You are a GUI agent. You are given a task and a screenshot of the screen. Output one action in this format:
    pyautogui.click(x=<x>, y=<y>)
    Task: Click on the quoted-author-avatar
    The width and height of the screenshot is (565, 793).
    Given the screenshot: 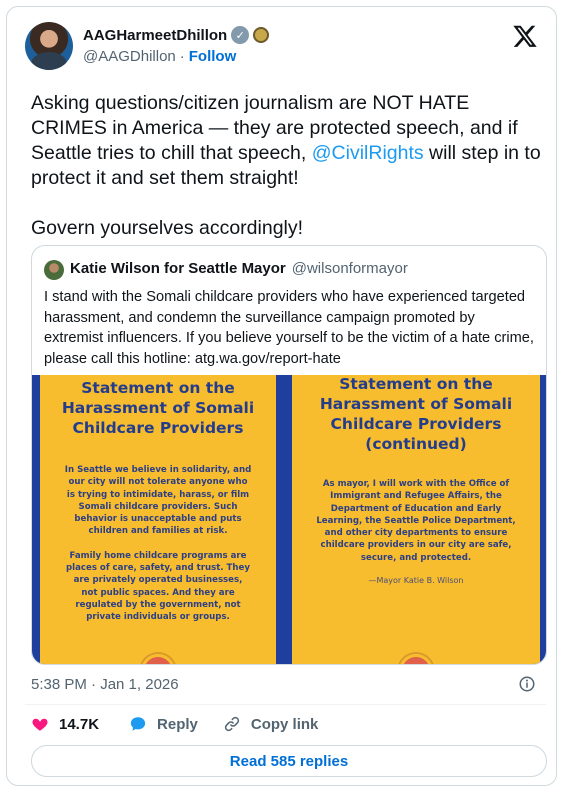 What is the action you would take?
    pyautogui.click(x=54, y=270)
    